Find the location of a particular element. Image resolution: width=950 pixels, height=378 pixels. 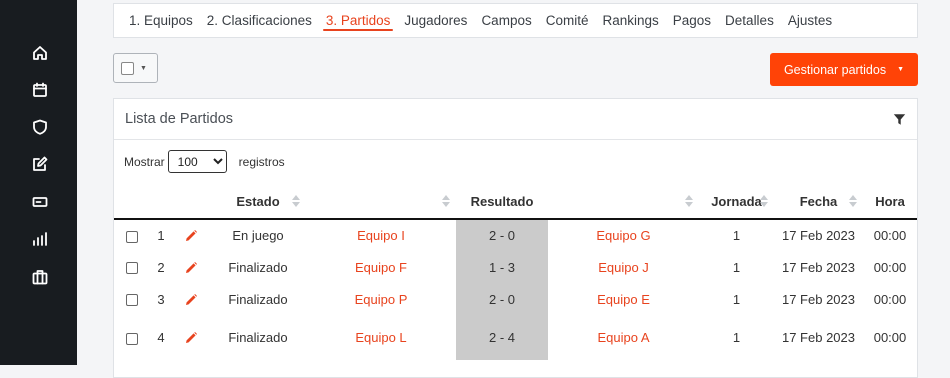

shield-icon is located at coordinates (40, 127).